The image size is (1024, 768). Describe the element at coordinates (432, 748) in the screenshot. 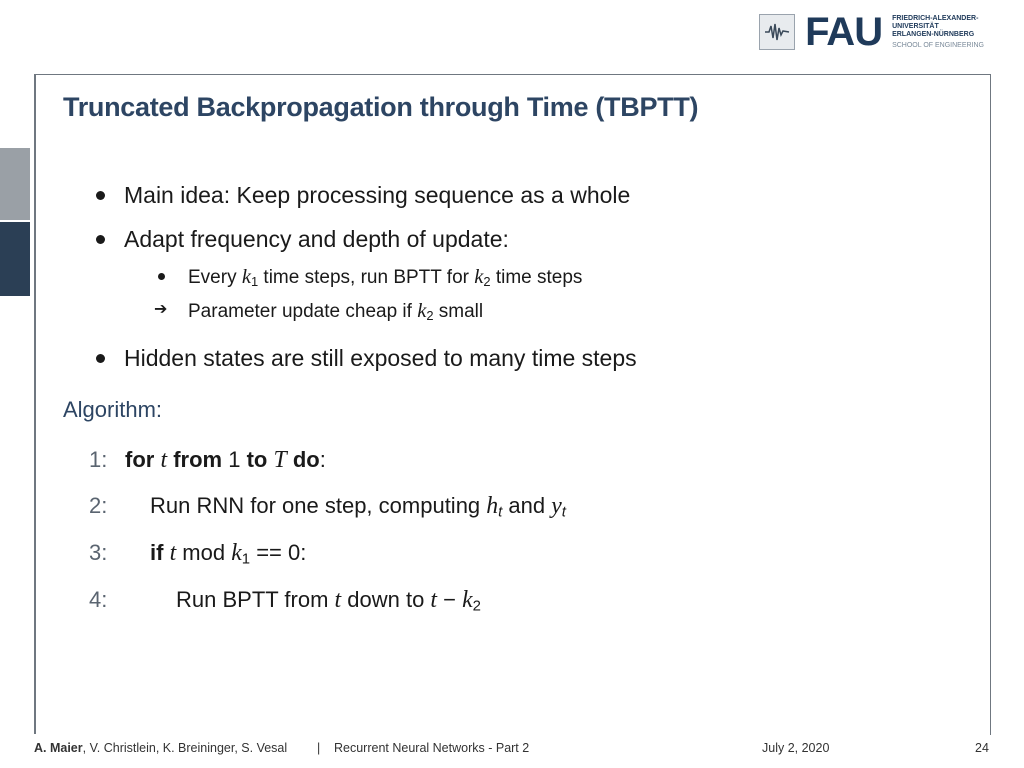

I see `footer-course: Recurrent Neural Networks - Part 2` at that location.